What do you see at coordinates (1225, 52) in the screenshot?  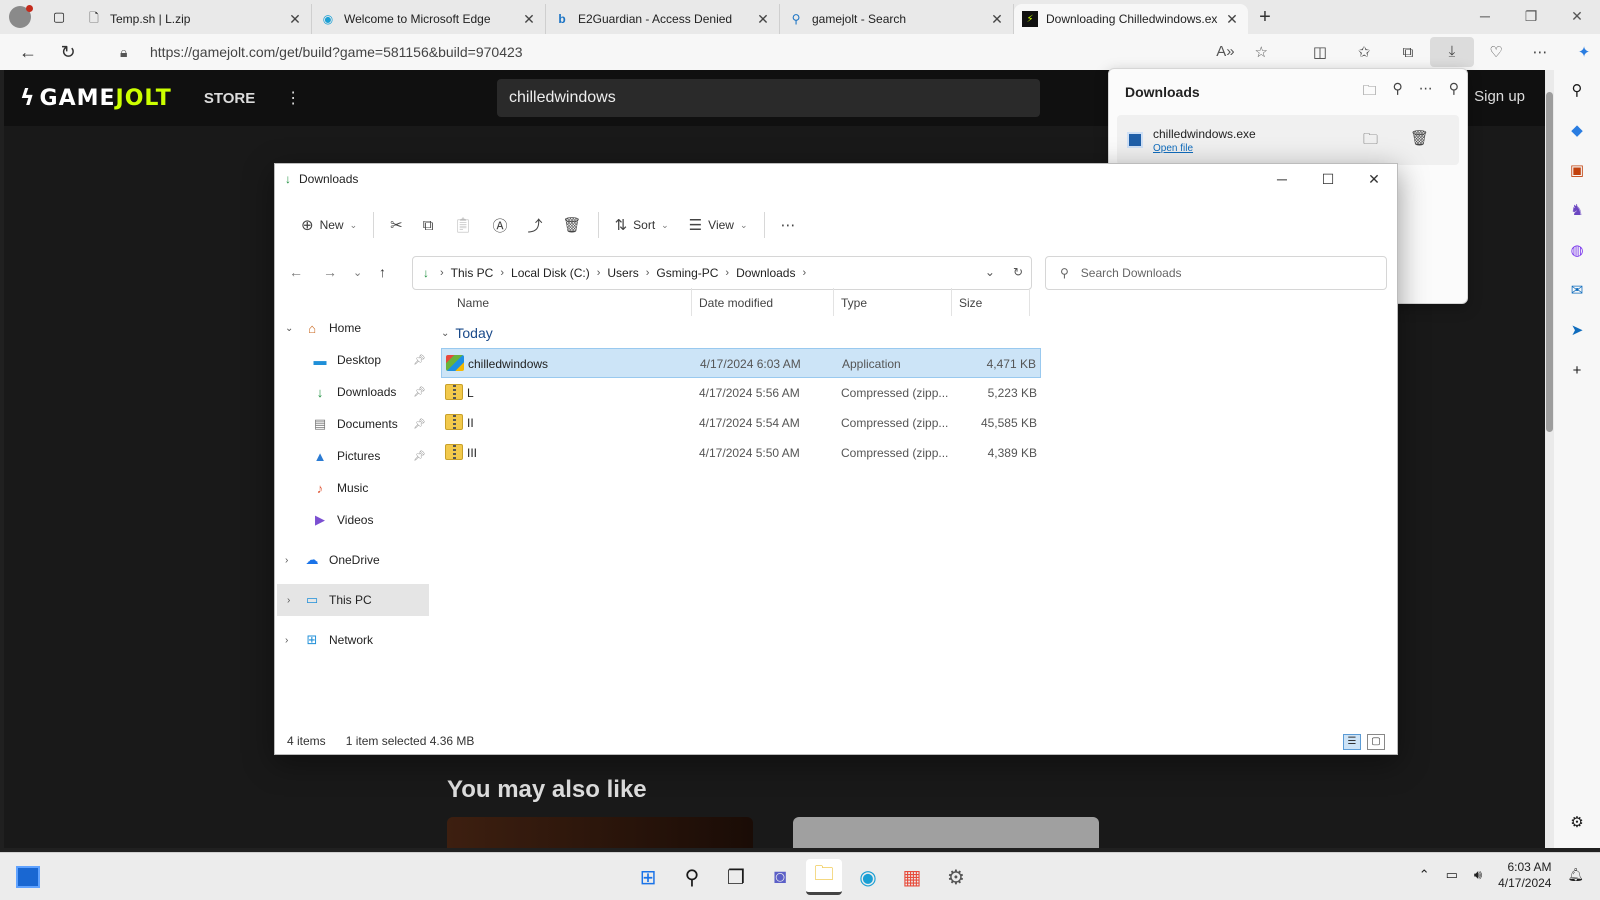 I see `read-aloud-icon: A»` at bounding box center [1225, 52].